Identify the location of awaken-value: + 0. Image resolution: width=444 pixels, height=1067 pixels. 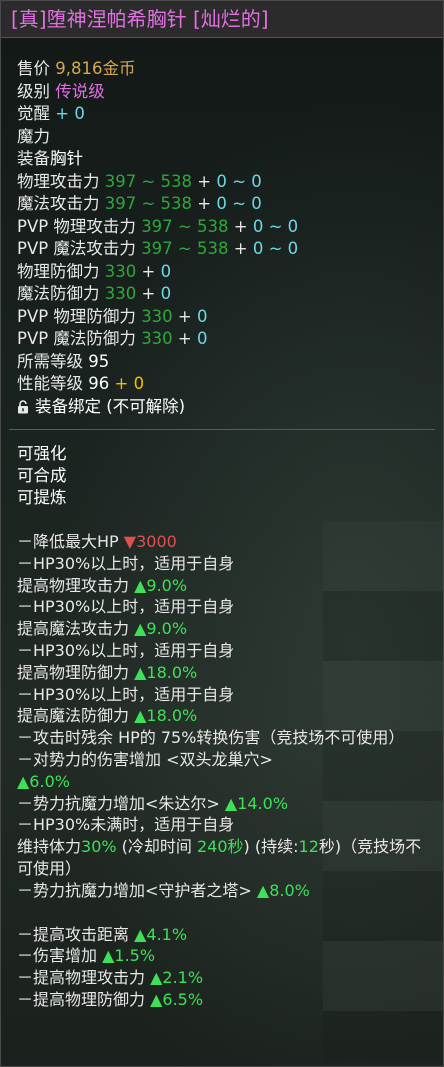
(70, 113).